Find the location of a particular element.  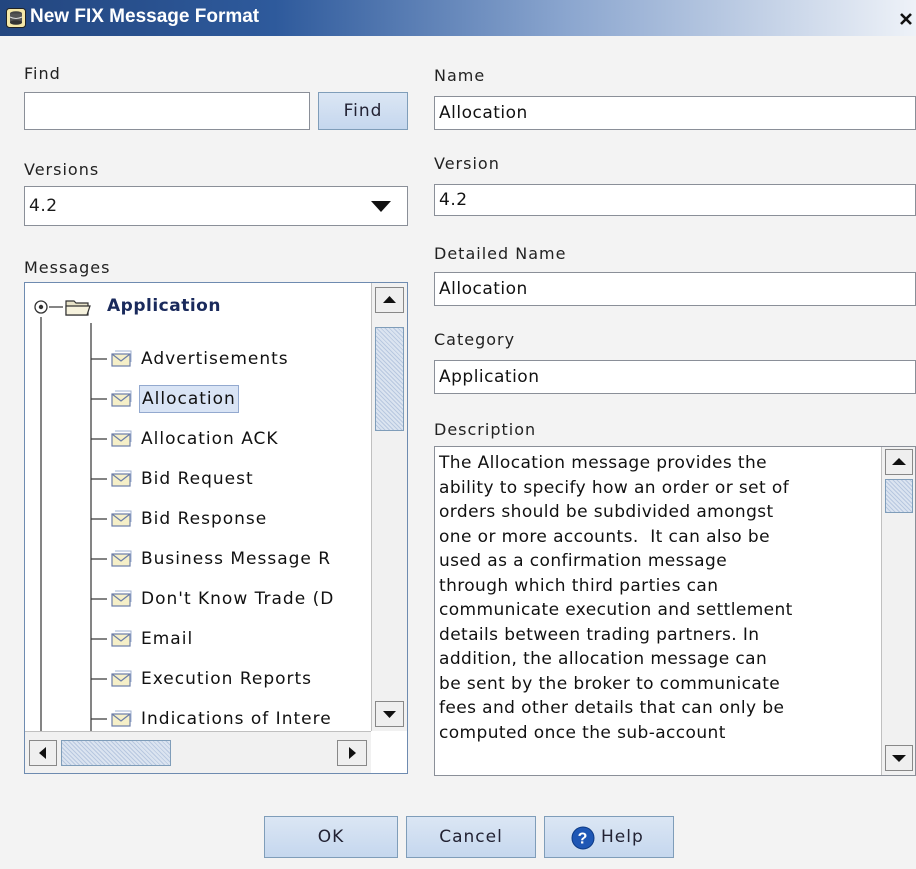

description-line: one or more accounts. It can also be is located at coordinates (604, 536).